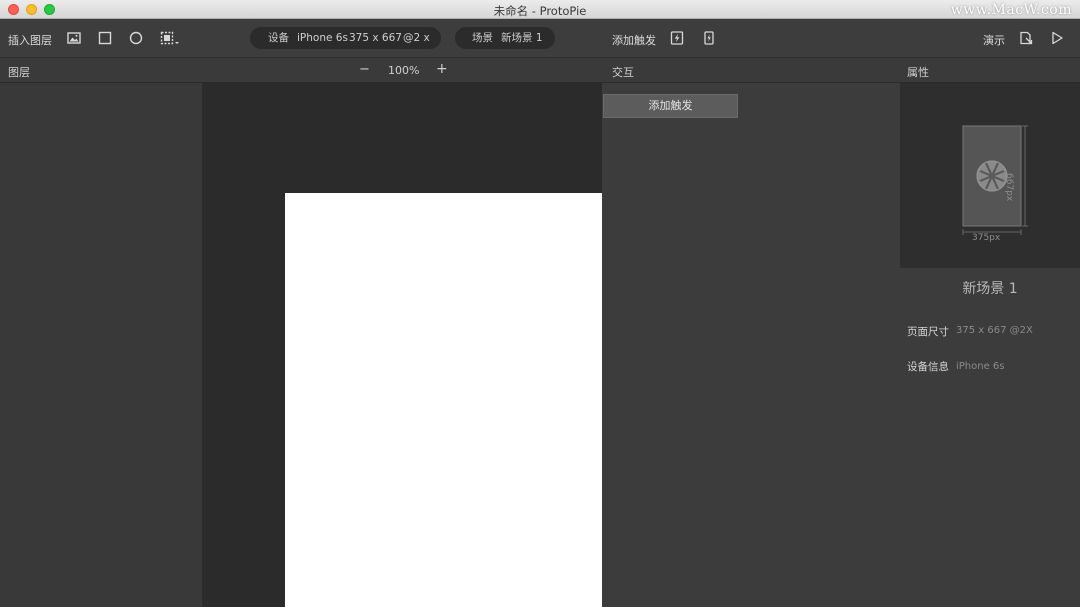 The image size is (1080, 607). What do you see at coordinates (986, 238) in the screenshot?
I see `preview-width-label: 375px` at bounding box center [986, 238].